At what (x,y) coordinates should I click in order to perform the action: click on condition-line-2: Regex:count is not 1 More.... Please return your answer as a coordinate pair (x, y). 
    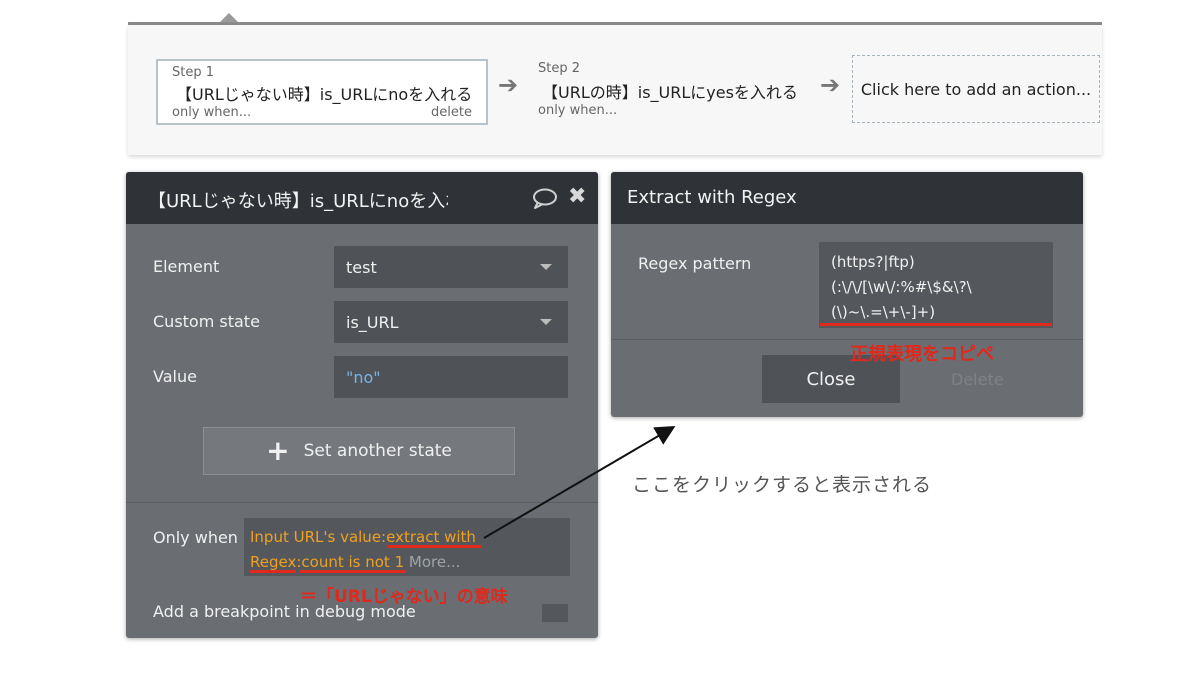
    Looking at the image, I should click on (355, 562).